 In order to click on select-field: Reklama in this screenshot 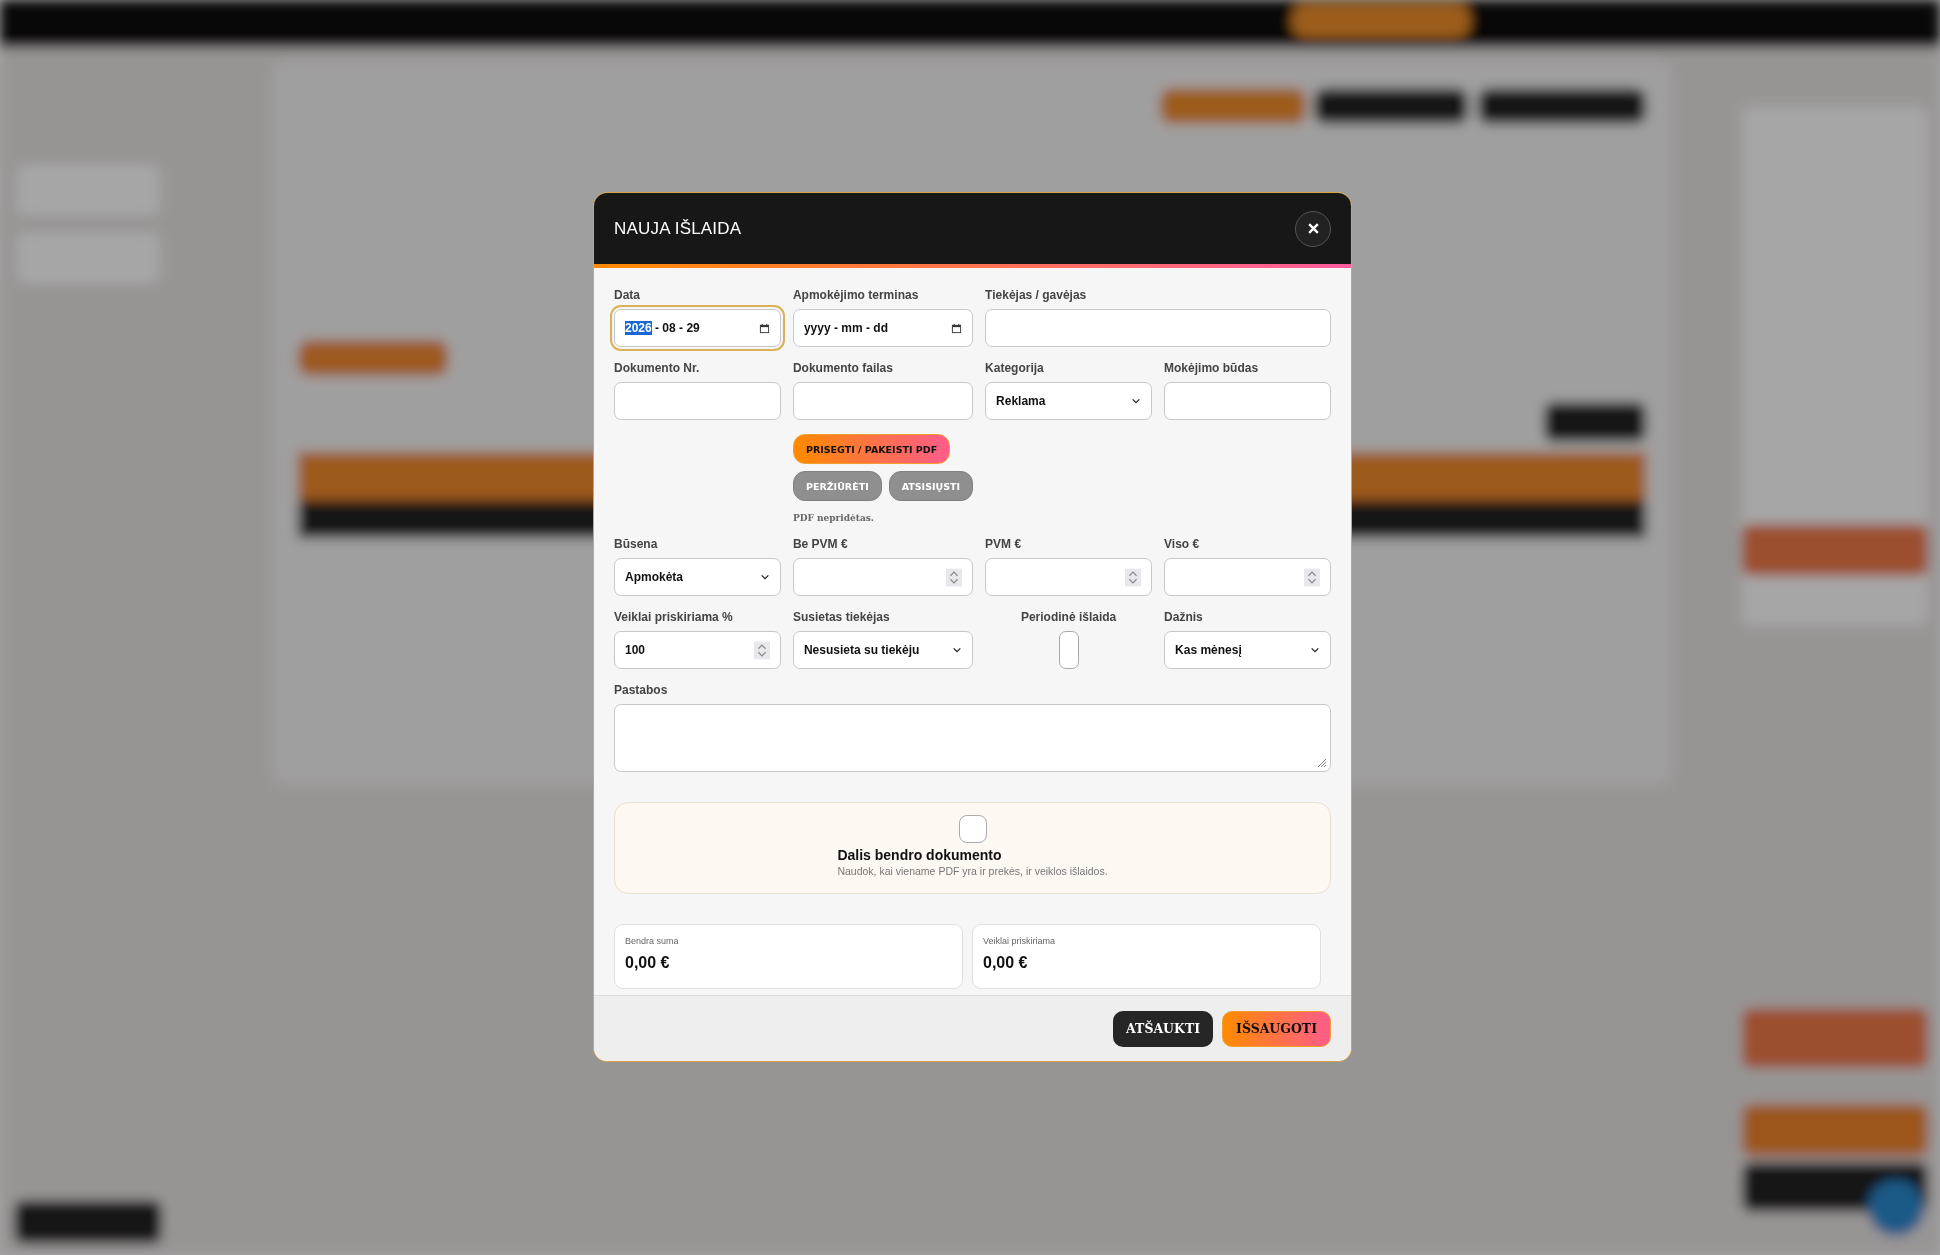, I will do `click(1069, 401)`.